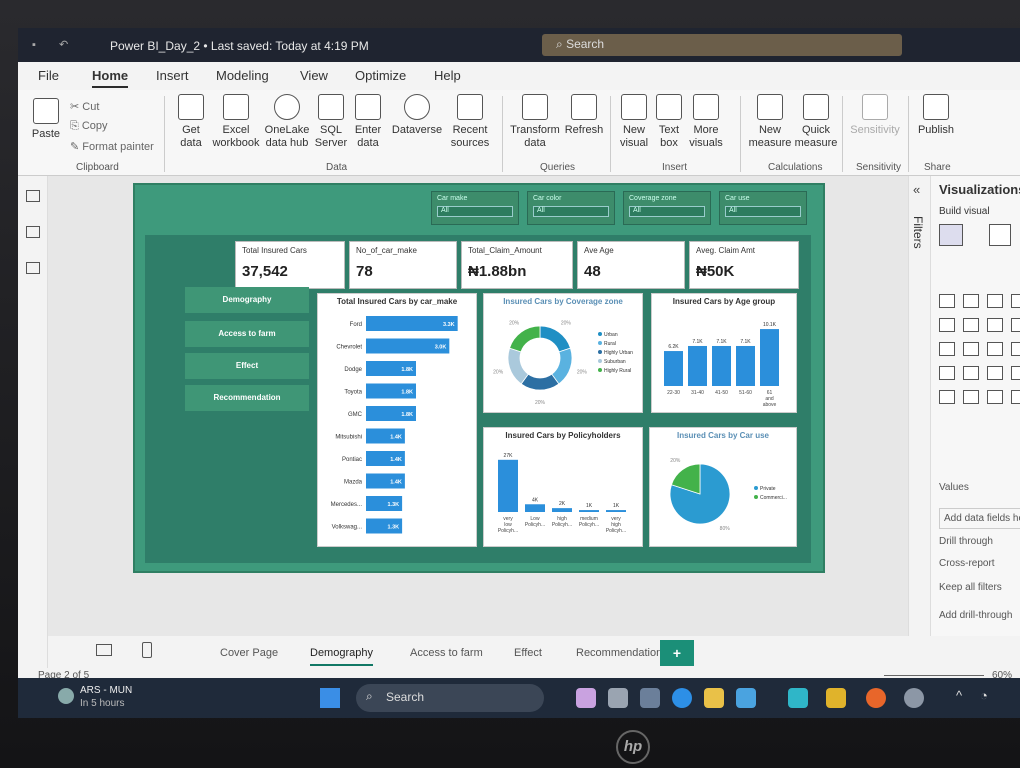 The width and height of the screenshot is (1020, 768). I want to click on nav-recommendation-button: Recommendation, so click(247, 398).